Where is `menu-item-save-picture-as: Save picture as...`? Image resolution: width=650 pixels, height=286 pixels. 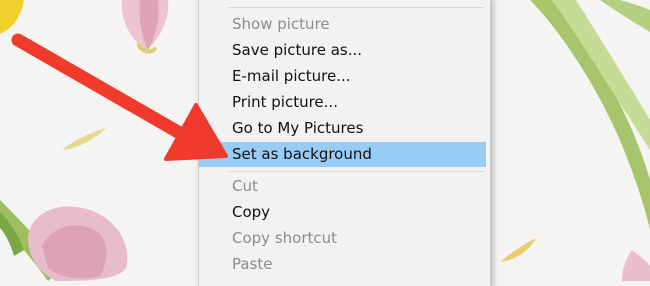 menu-item-save-picture-as: Save picture as... is located at coordinates (342, 50).